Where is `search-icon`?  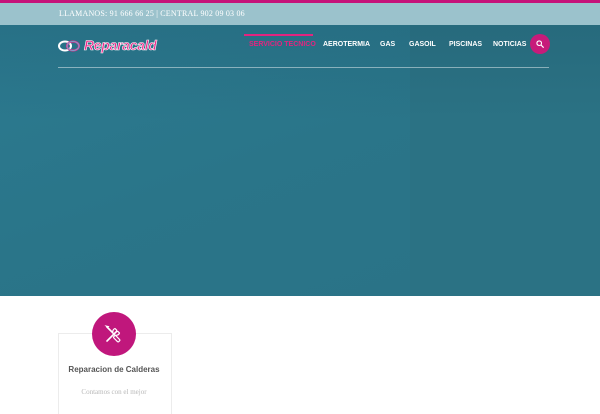 search-icon is located at coordinates (540, 44).